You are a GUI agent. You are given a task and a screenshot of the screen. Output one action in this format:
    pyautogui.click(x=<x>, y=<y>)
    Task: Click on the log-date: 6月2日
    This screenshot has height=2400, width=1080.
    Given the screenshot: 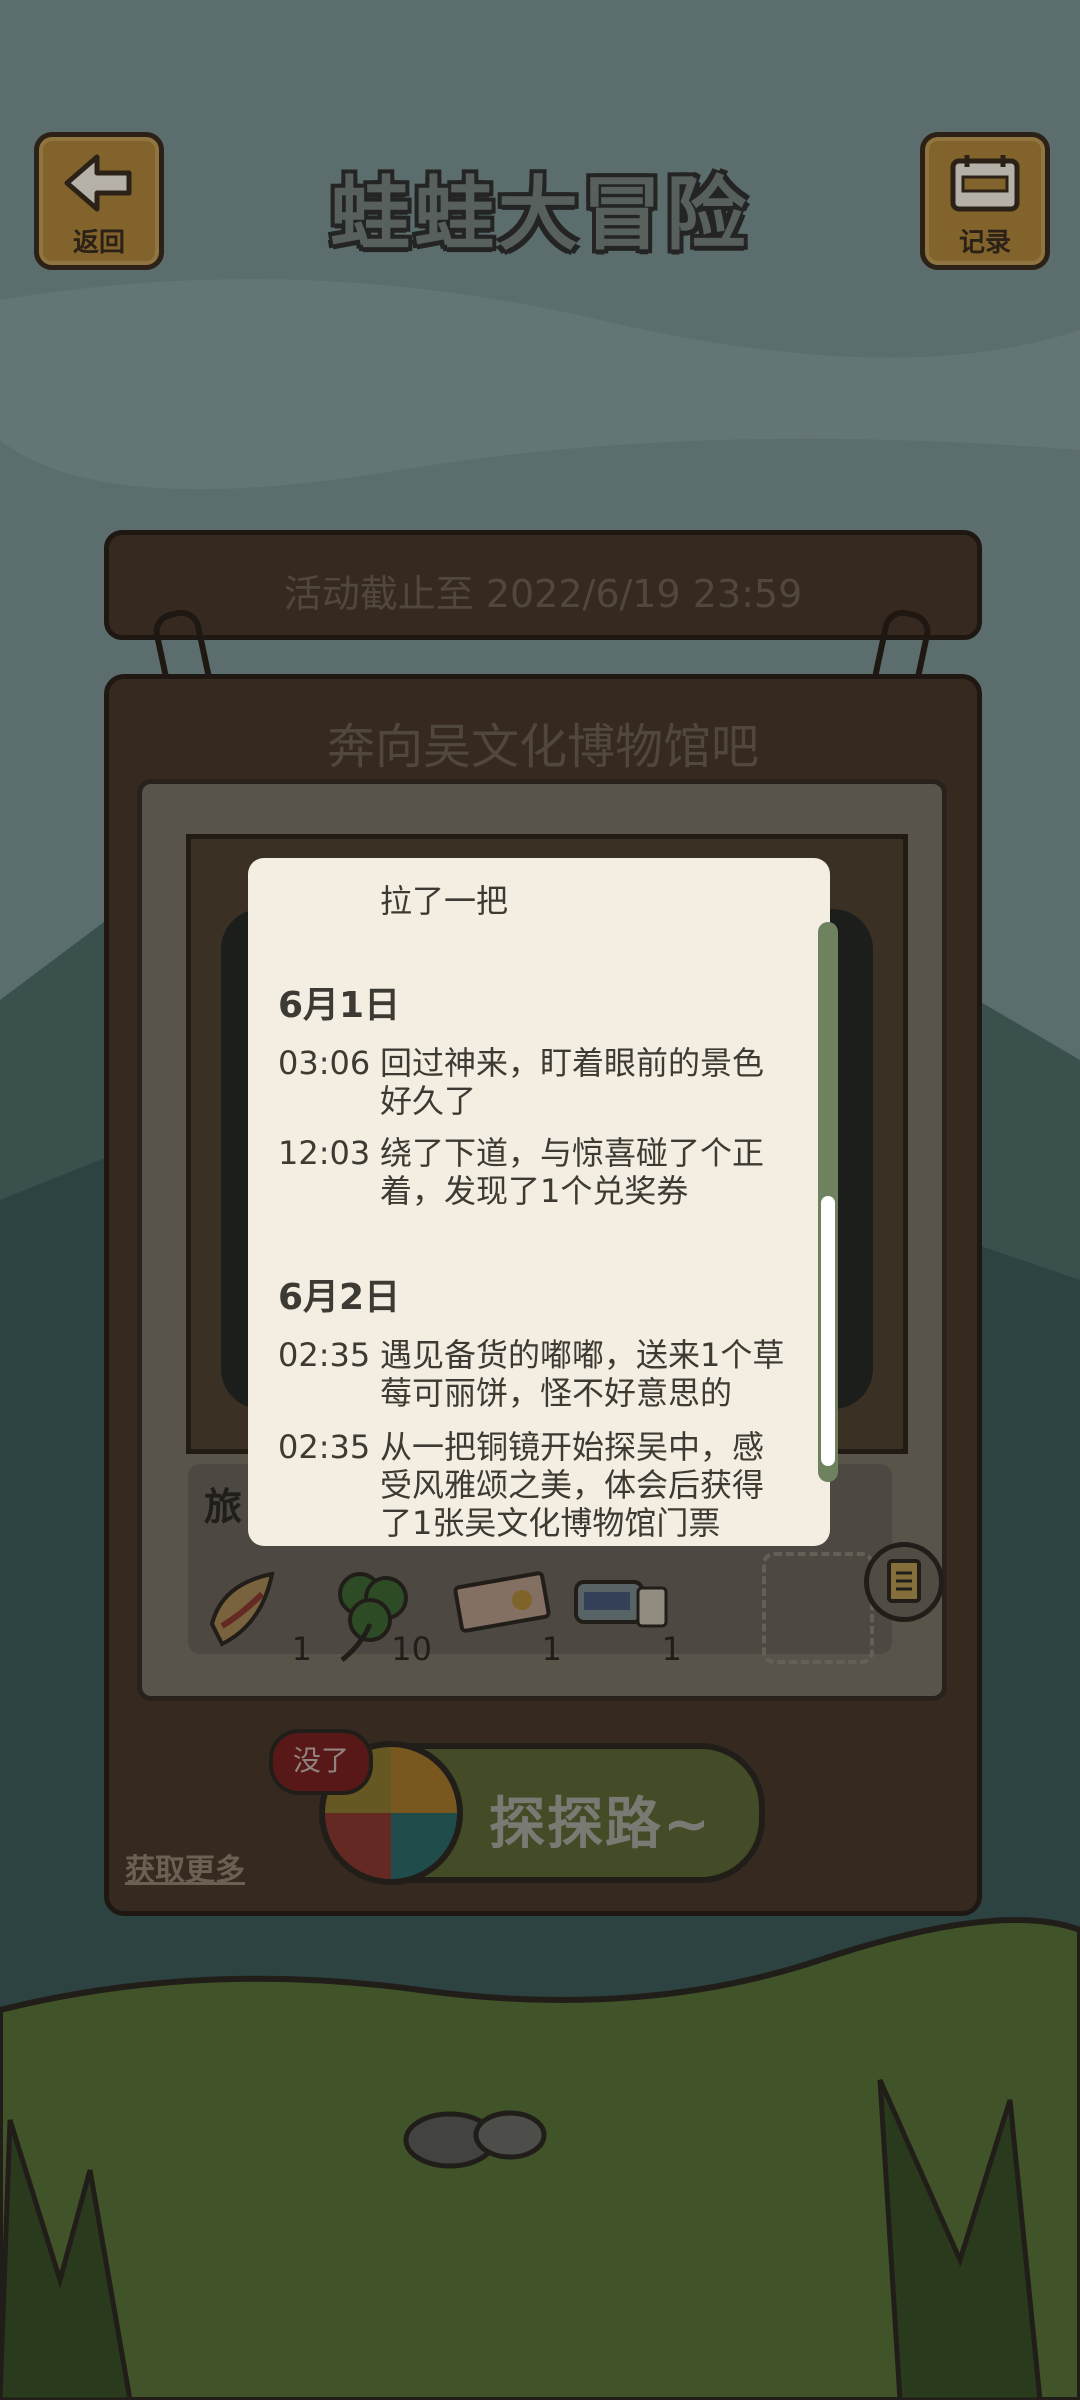 What is the action you would take?
    pyautogui.click(x=339, y=1297)
    